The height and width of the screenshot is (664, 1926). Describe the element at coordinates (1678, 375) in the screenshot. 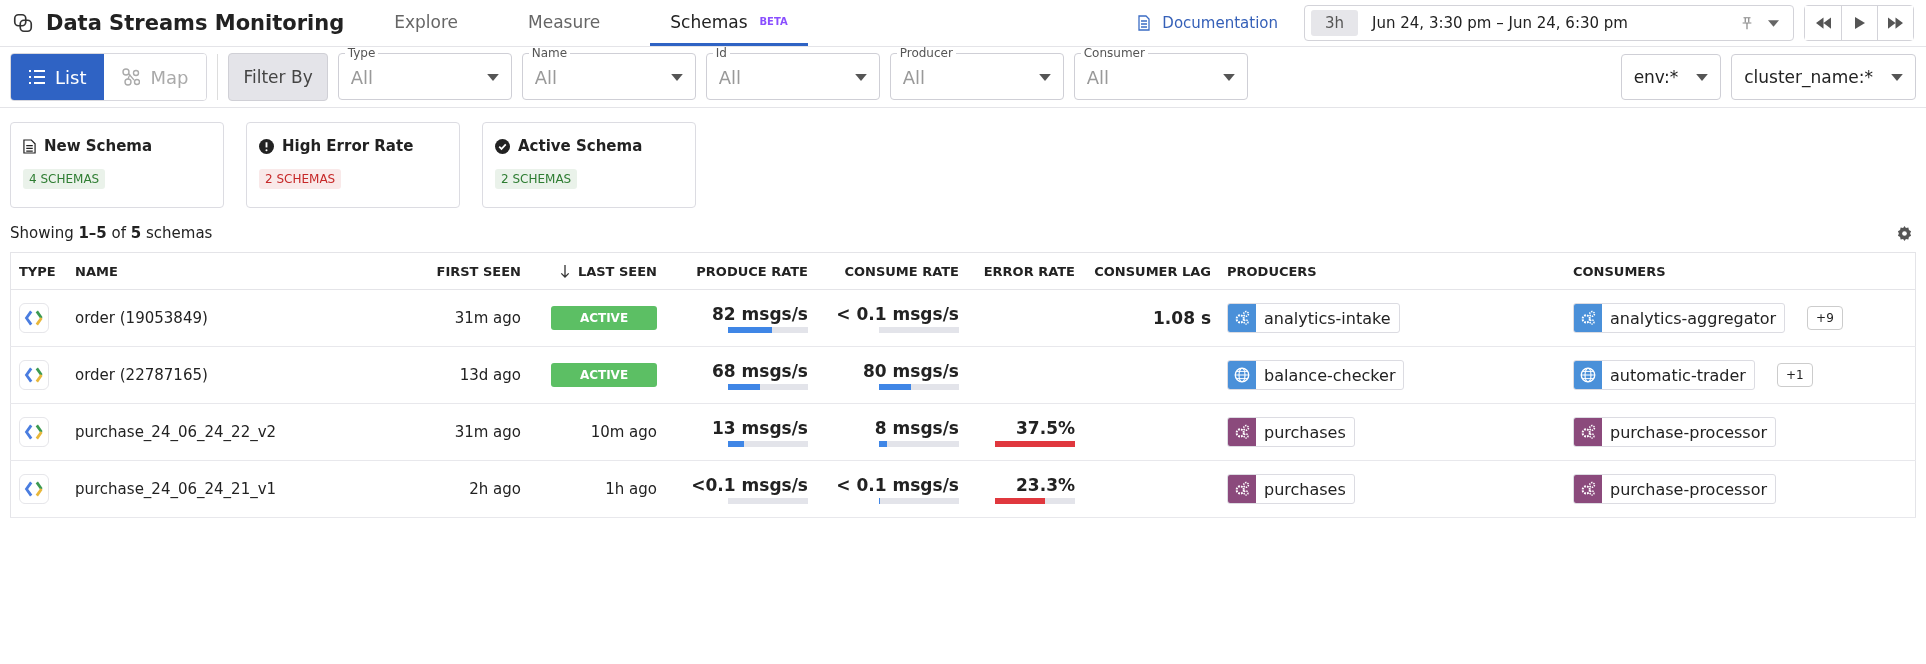

I see `service-name: automatic-trader` at that location.